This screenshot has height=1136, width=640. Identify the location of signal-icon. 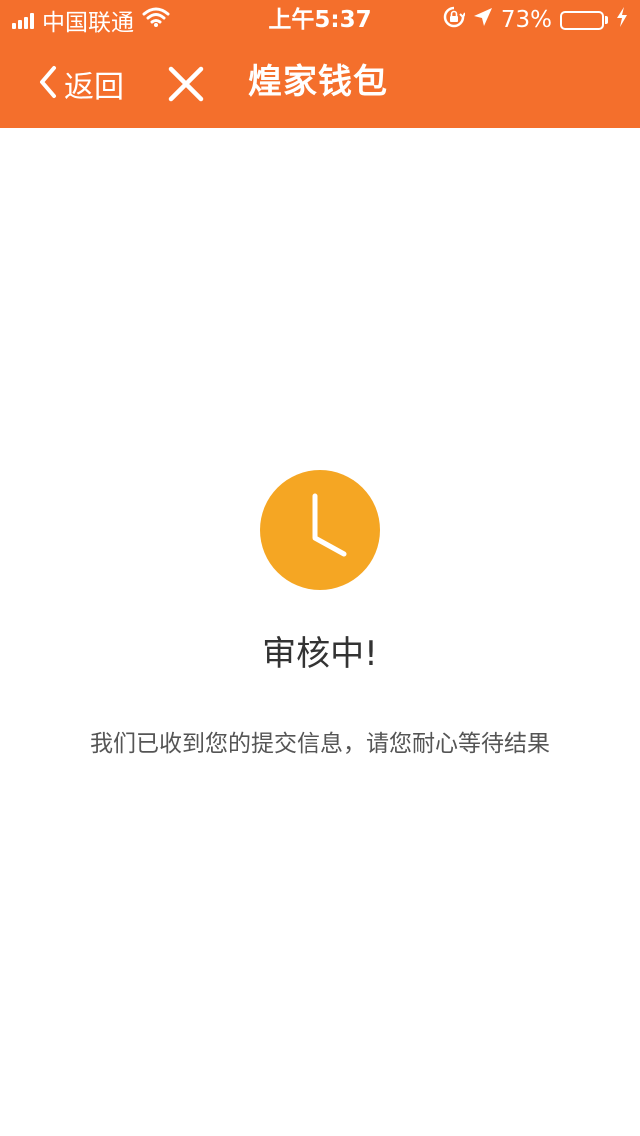
(24, 20).